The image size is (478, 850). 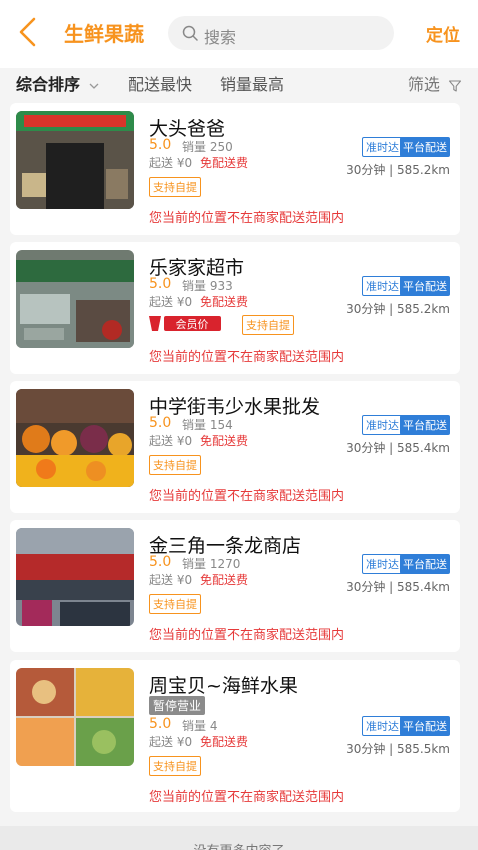 What do you see at coordinates (223, 686) in the screenshot?
I see `store-name: 周宝贝~海鲜水果` at bounding box center [223, 686].